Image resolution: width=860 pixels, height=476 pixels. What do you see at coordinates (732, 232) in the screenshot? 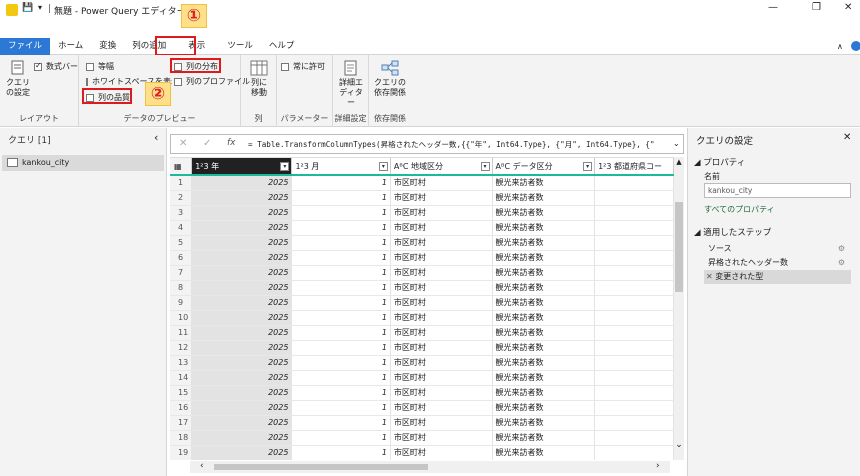
I see `applied-steps-header: ◢ 適用したステップ` at bounding box center [732, 232].